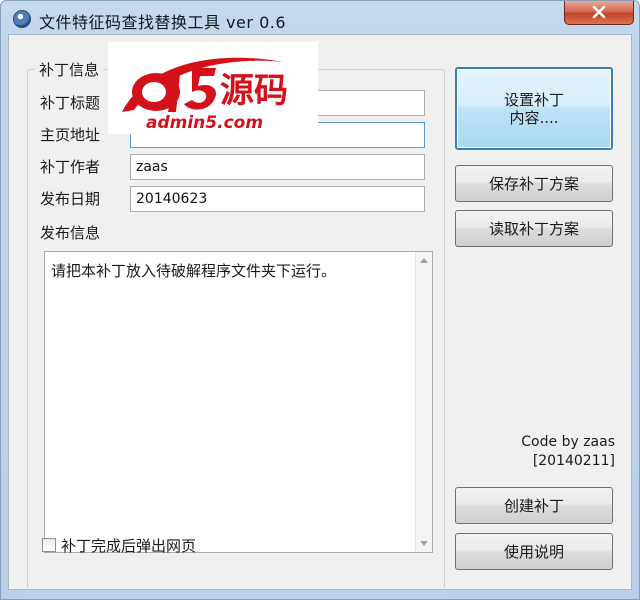  I want to click on watermark-url: admin5.com, so click(204, 123).